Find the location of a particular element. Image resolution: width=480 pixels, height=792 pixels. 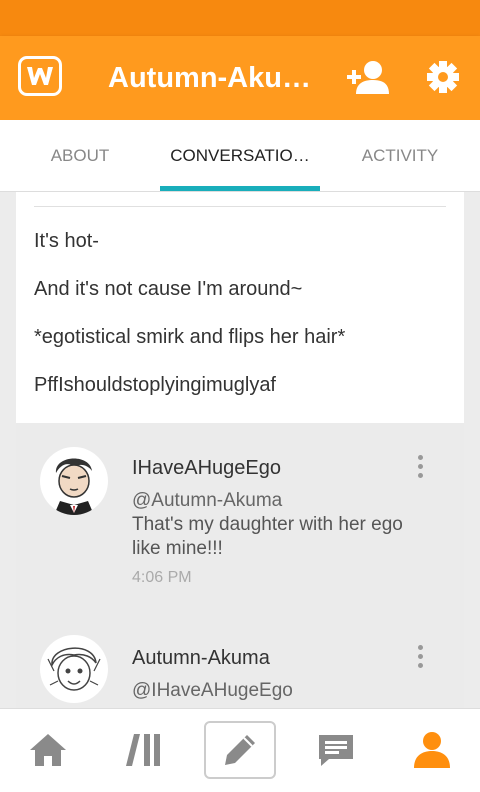

tab-about: ABOUT is located at coordinates (80, 156).